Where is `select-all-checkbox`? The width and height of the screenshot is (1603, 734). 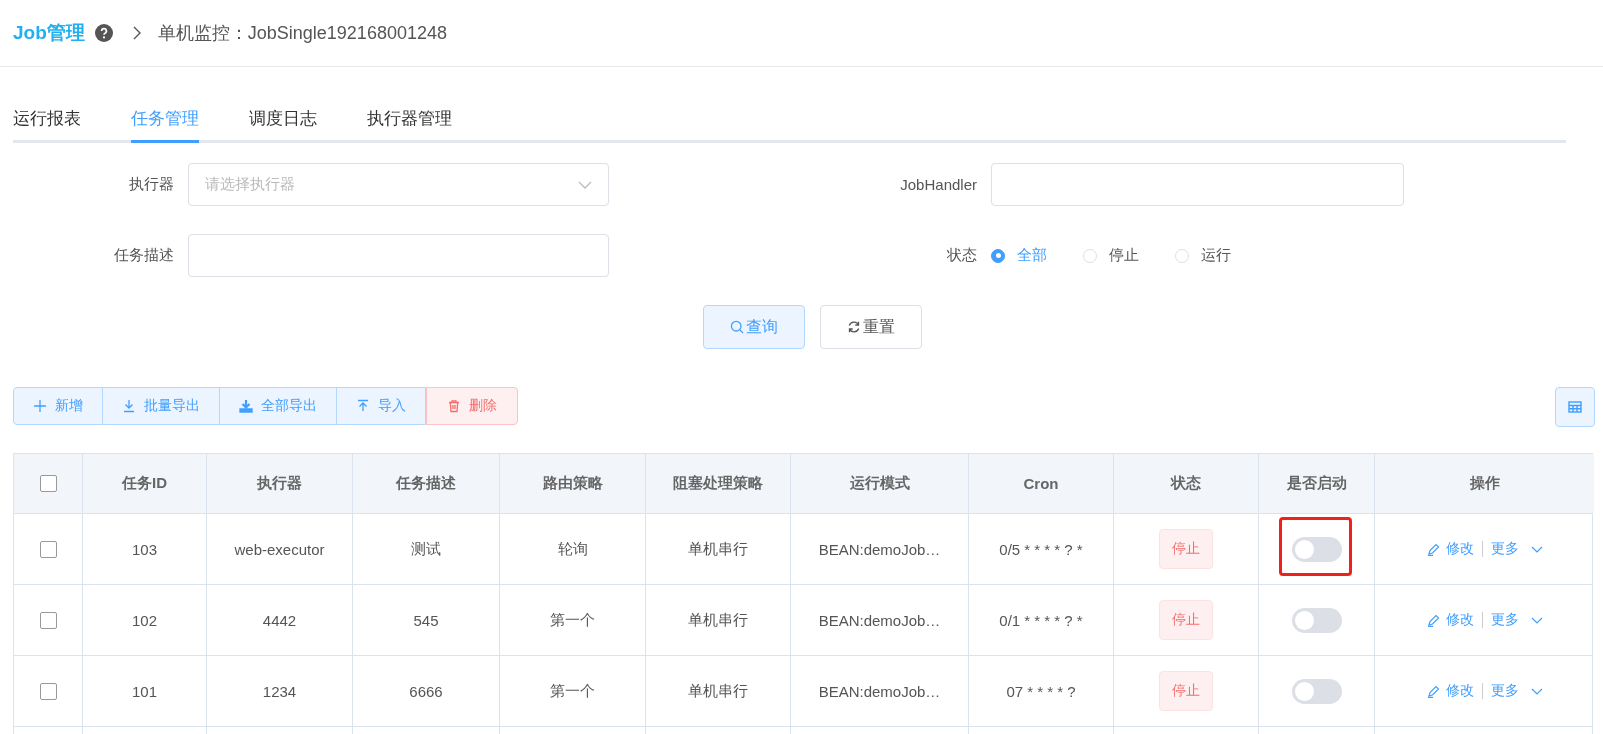
select-all-checkbox is located at coordinates (48, 483).